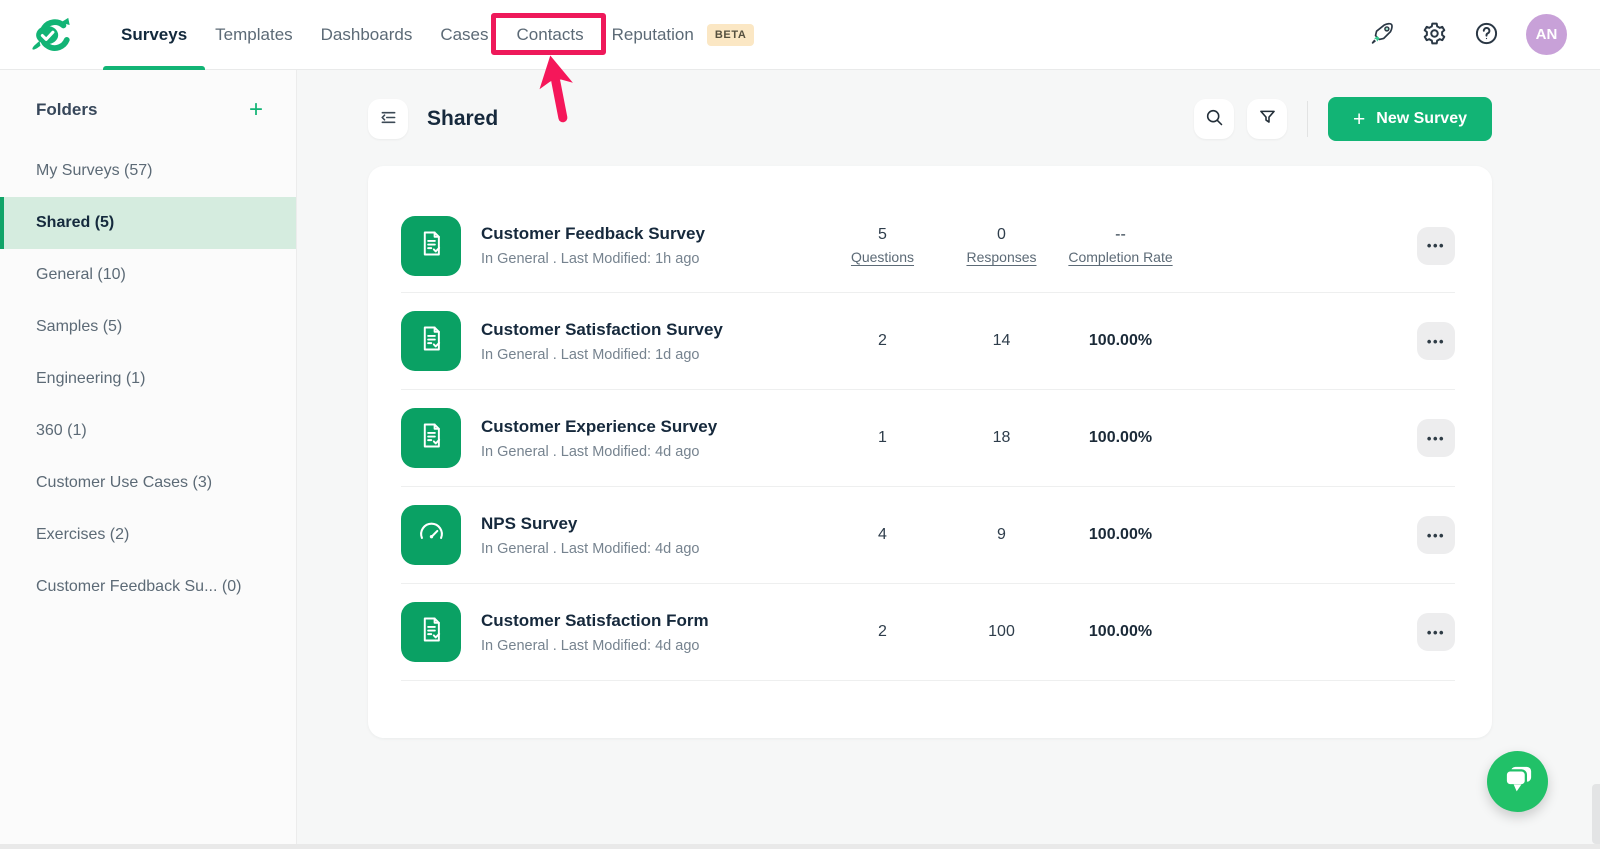 The height and width of the screenshot is (849, 1600). I want to click on questions-stat: 2, so click(882, 632).